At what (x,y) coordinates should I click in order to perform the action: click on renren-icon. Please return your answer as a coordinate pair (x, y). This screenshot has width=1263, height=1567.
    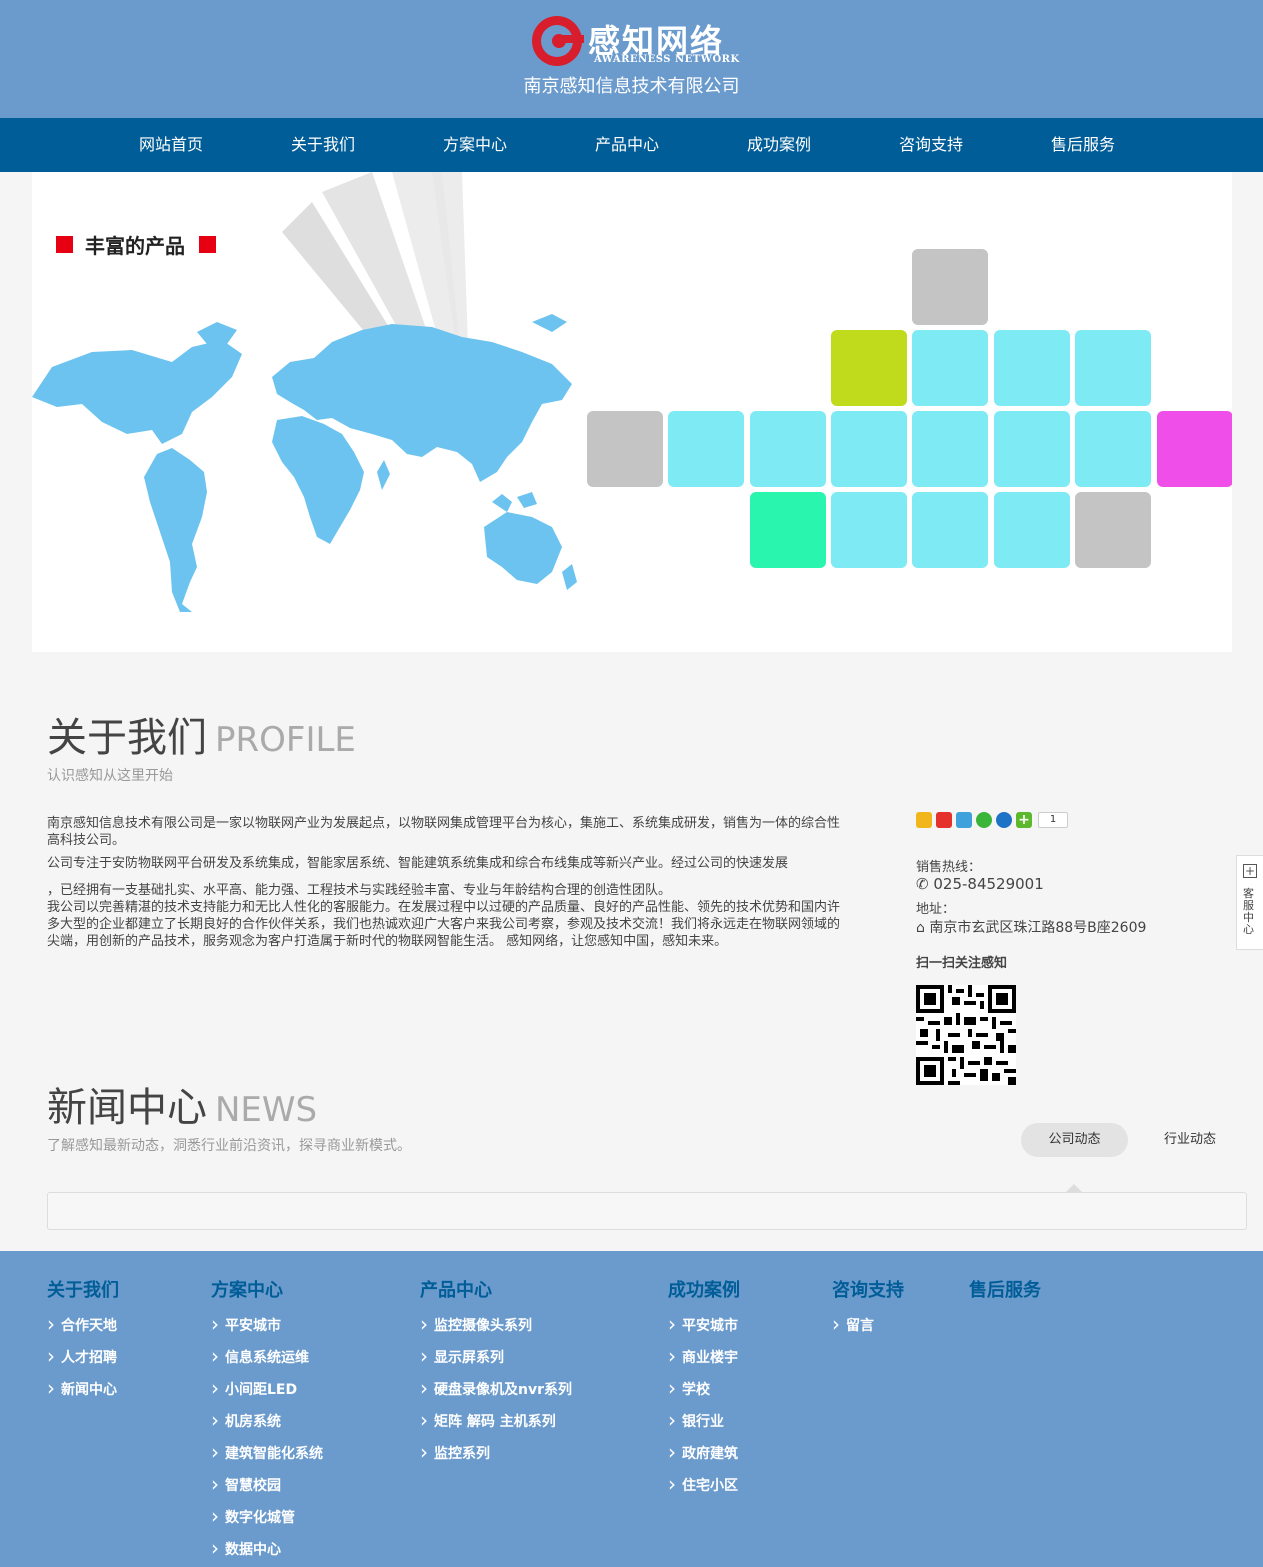
    Looking at the image, I should click on (1004, 820).